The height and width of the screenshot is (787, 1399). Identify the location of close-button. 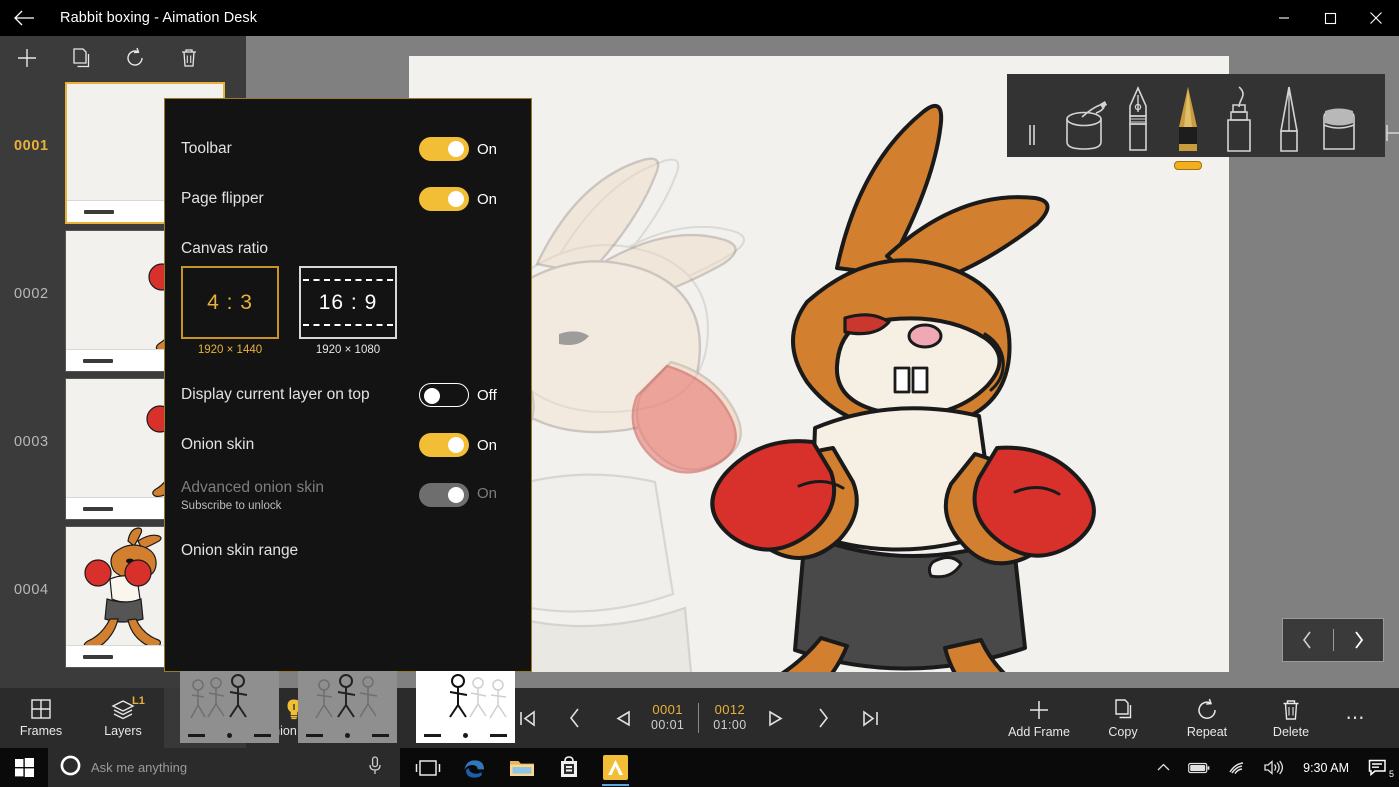
(1376, 18).